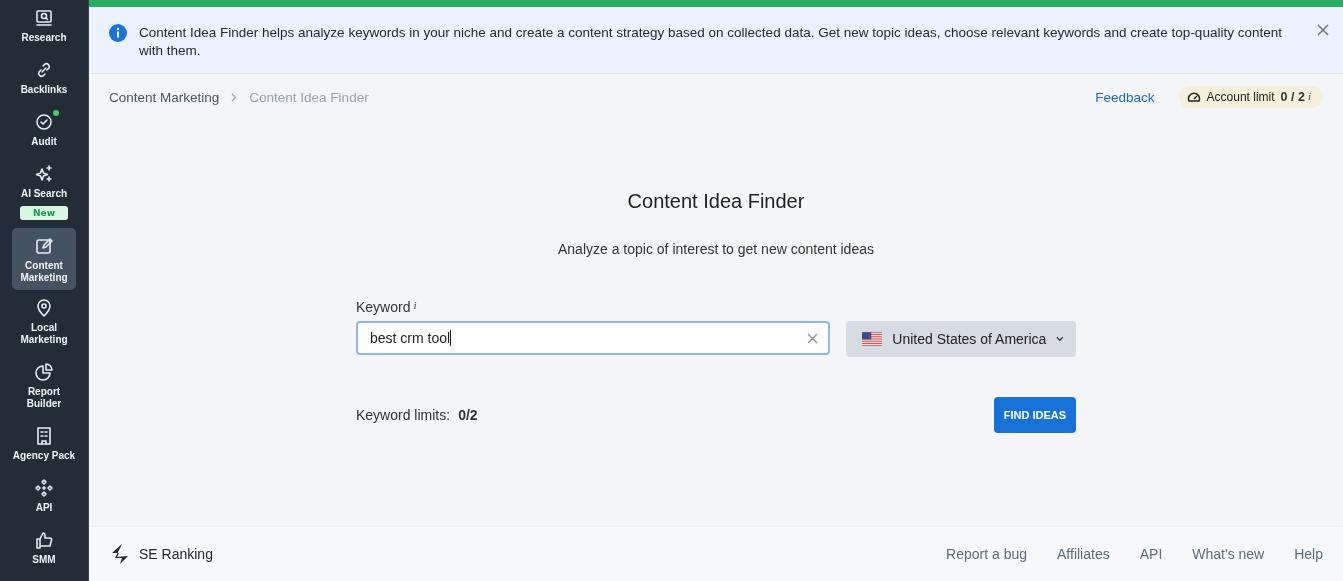  I want to click on sidebar-item: Research, so click(44, 26).